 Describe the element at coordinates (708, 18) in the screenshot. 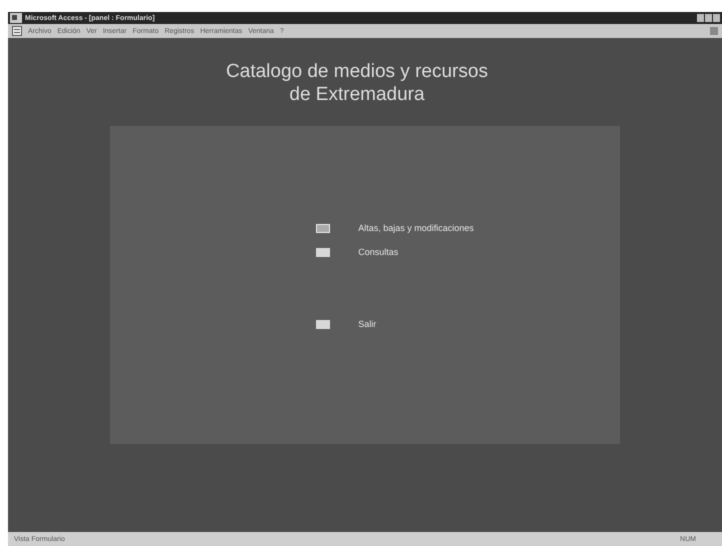

I see `maximize-button` at that location.